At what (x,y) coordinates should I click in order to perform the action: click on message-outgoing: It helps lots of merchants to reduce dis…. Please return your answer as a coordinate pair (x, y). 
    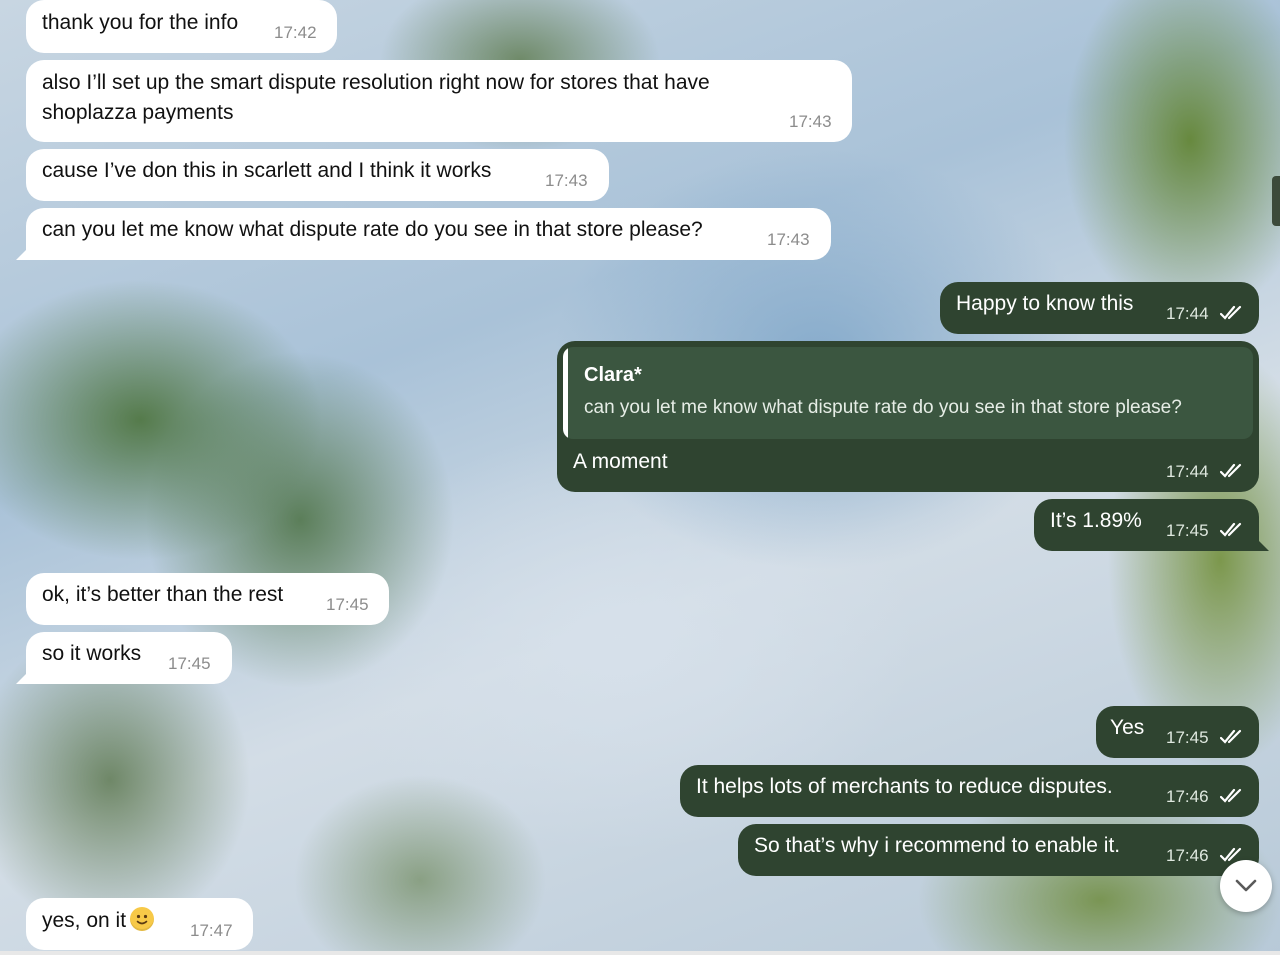
    Looking at the image, I should click on (969, 791).